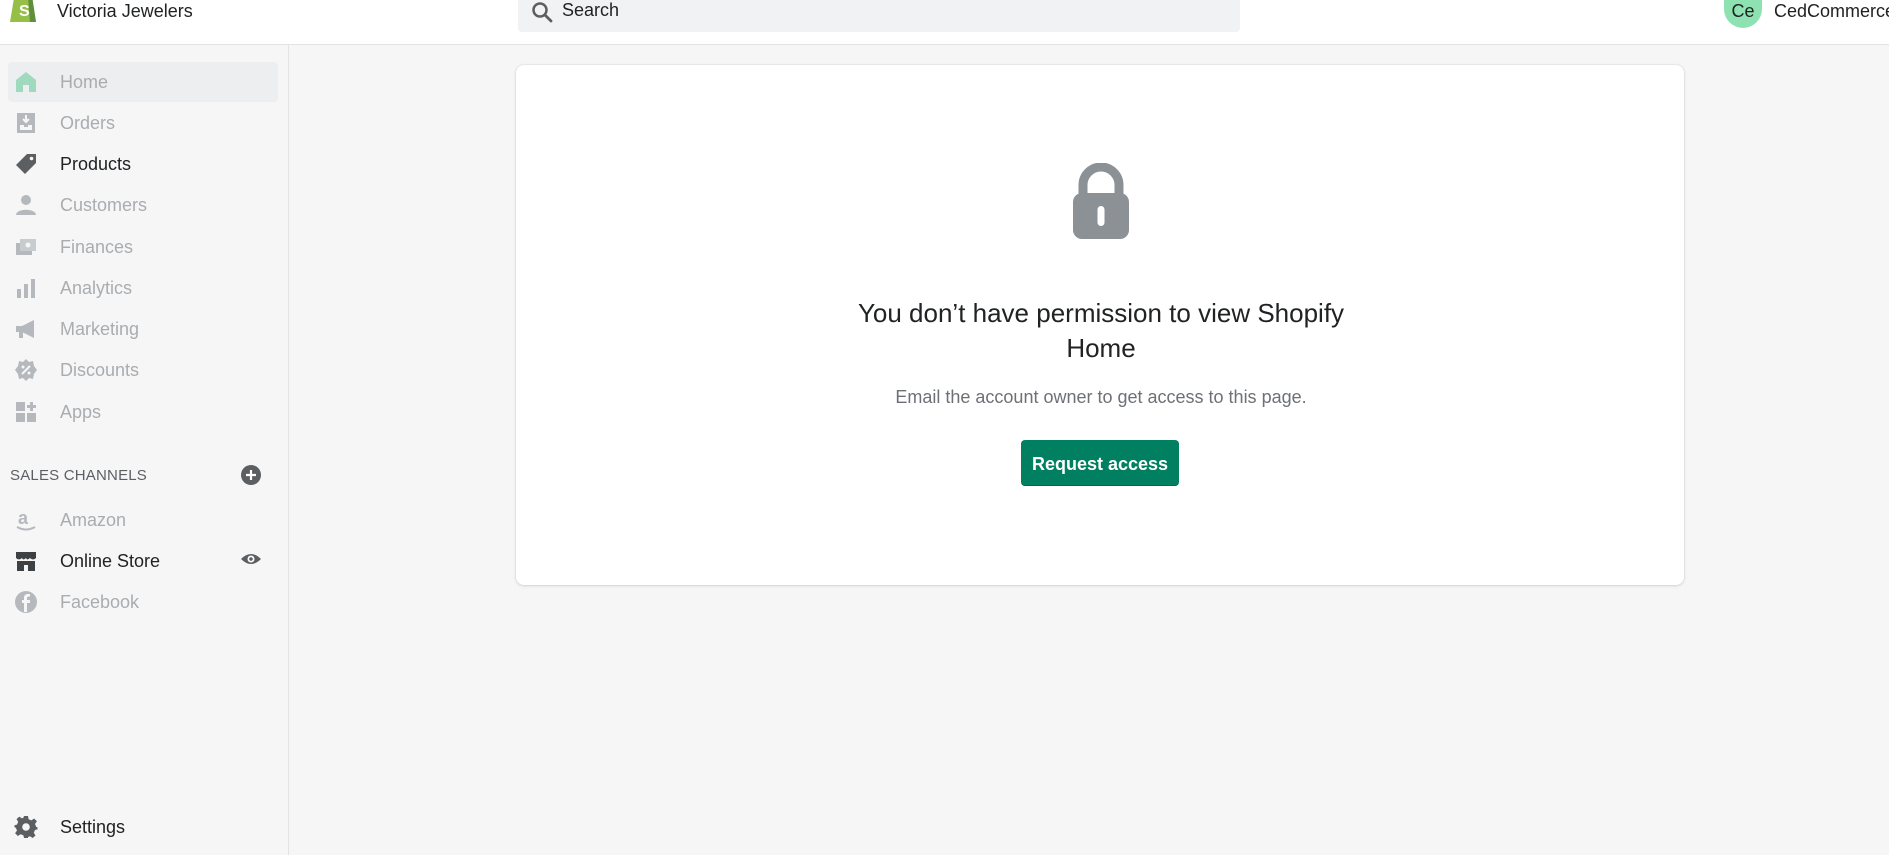 The width and height of the screenshot is (1889, 855). What do you see at coordinates (1743, 14) in the screenshot?
I see `avatar: Ce` at bounding box center [1743, 14].